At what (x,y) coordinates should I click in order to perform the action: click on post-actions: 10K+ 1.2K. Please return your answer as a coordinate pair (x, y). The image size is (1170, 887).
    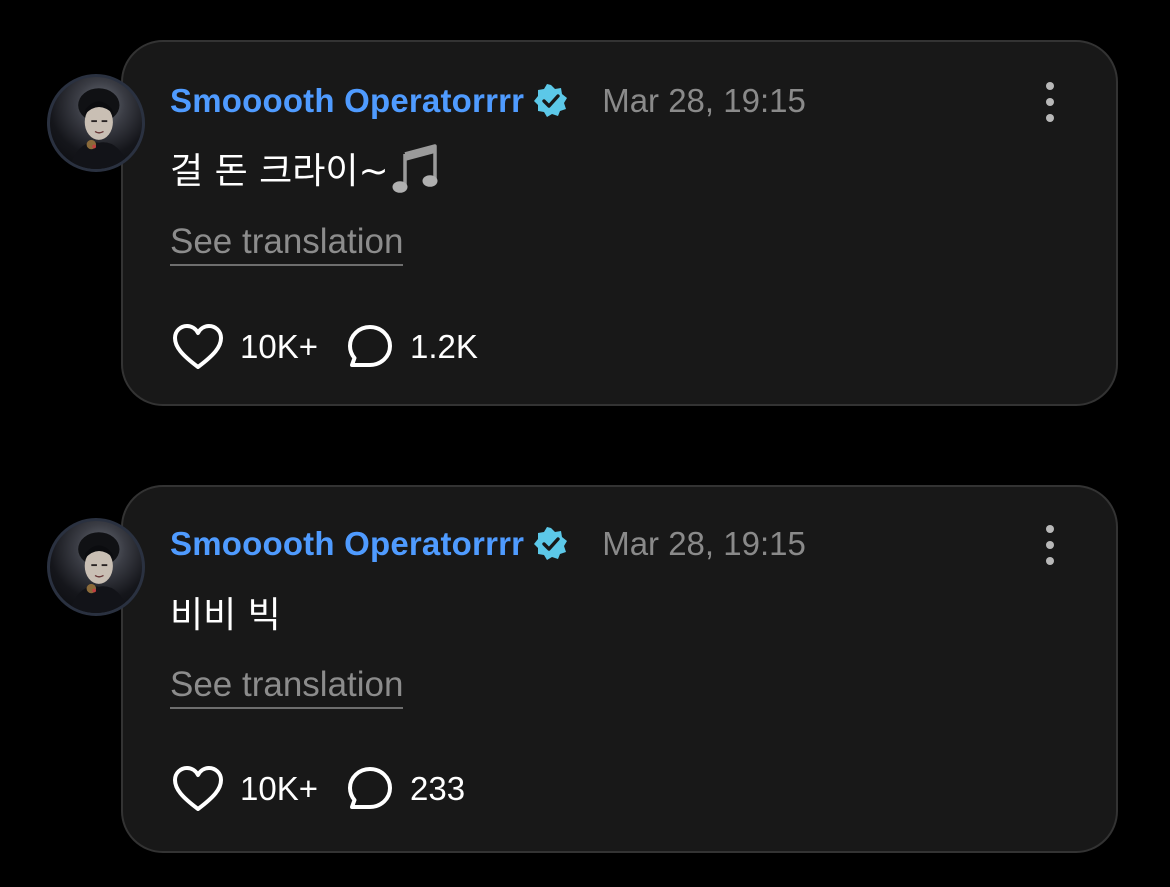
    Looking at the image, I should click on (339, 347).